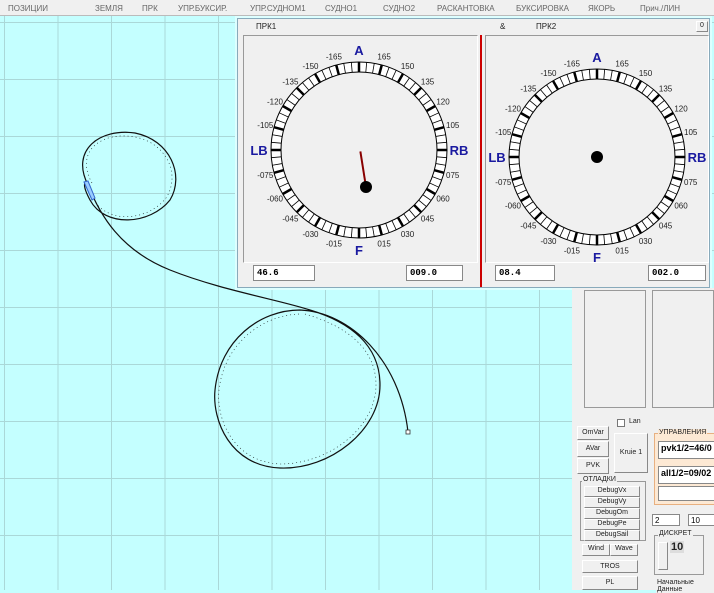 The image size is (714, 593). I want to click on prk1-right-field: 009.0, so click(434, 273).